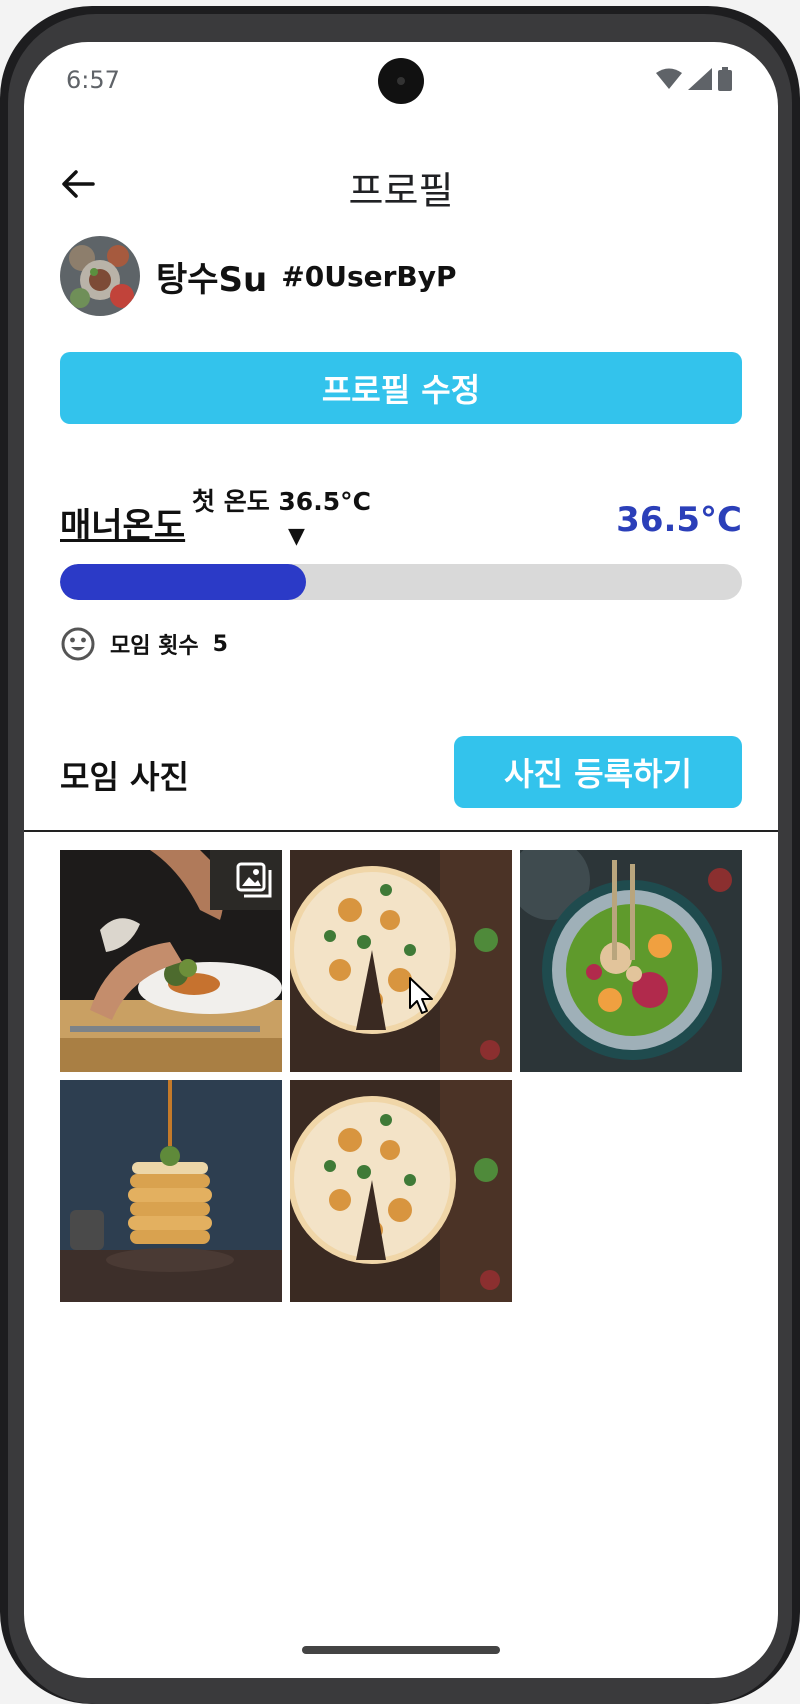 This screenshot has width=800, height=1704. I want to click on cellular-icon, so click(700, 79).